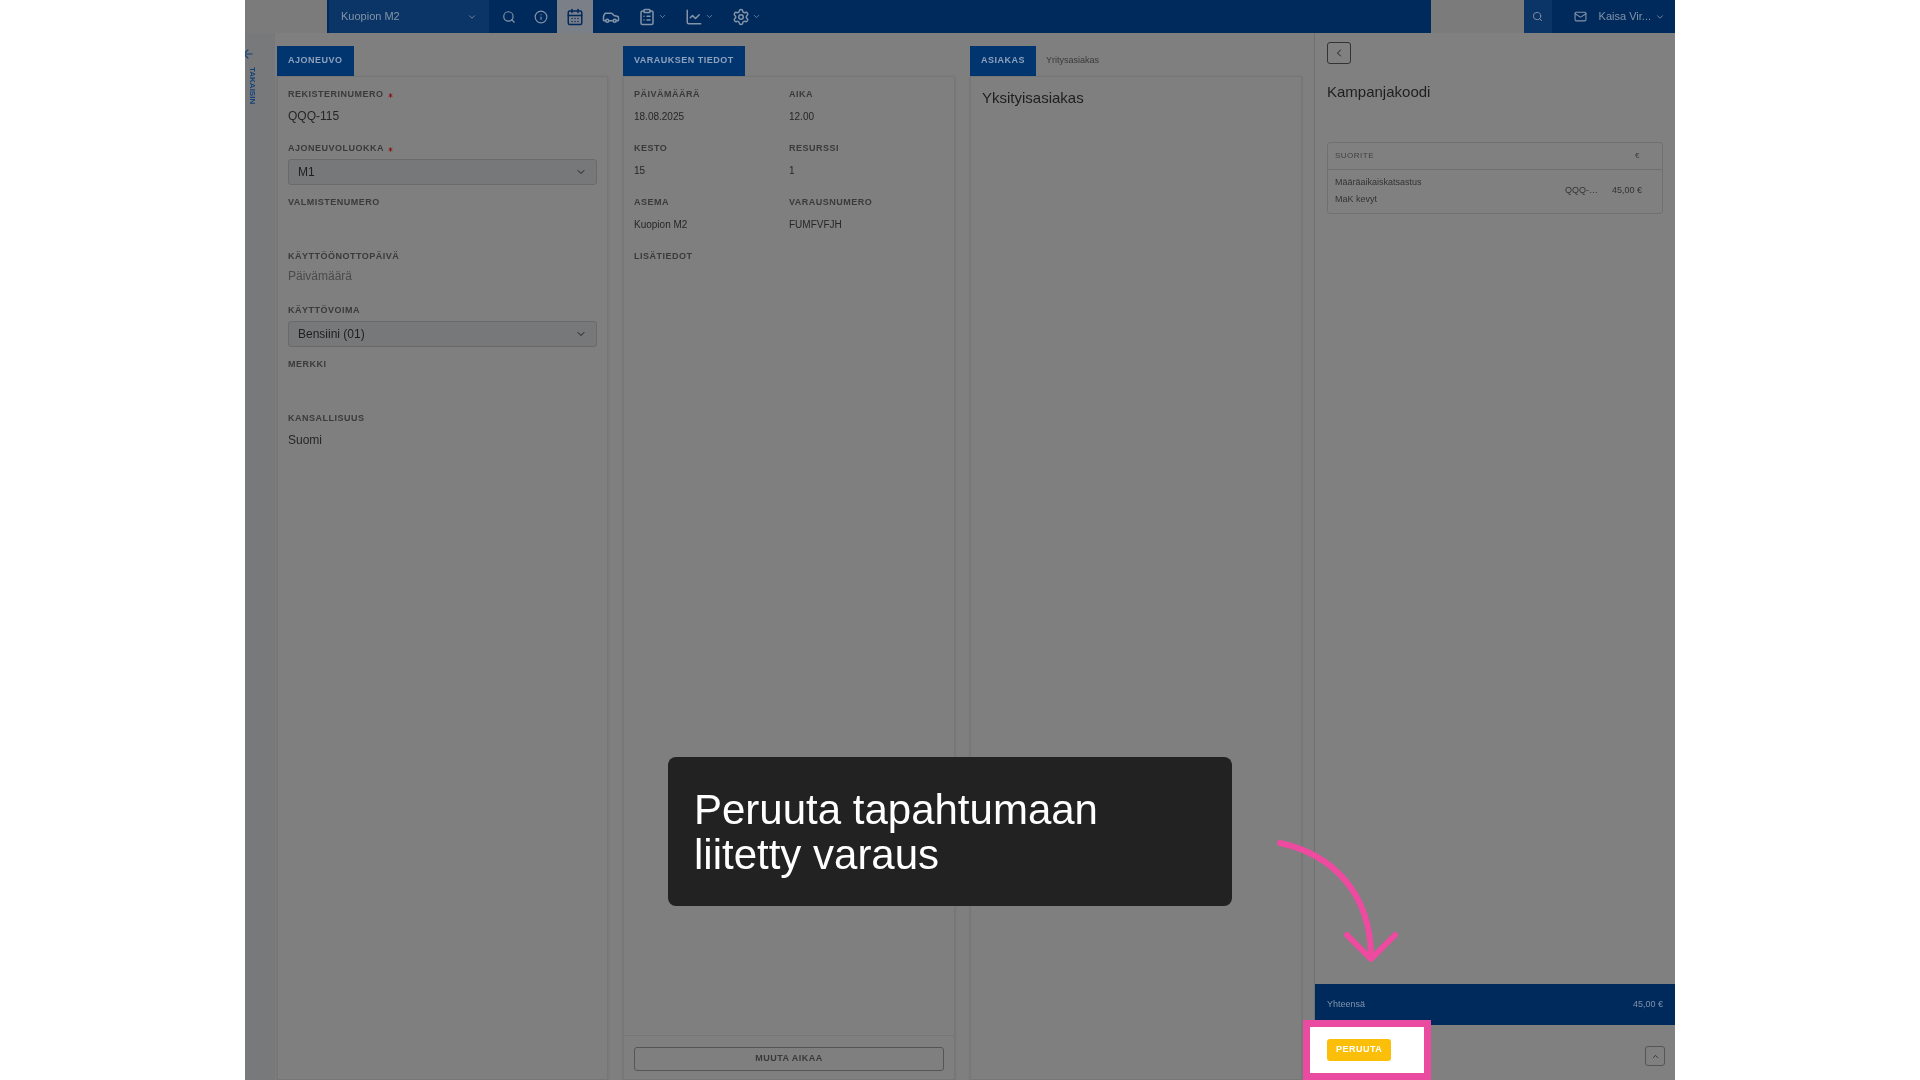 The width and height of the screenshot is (1920, 1080). What do you see at coordinates (315, 61) in the screenshot?
I see `tab: AJONEUVO` at bounding box center [315, 61].